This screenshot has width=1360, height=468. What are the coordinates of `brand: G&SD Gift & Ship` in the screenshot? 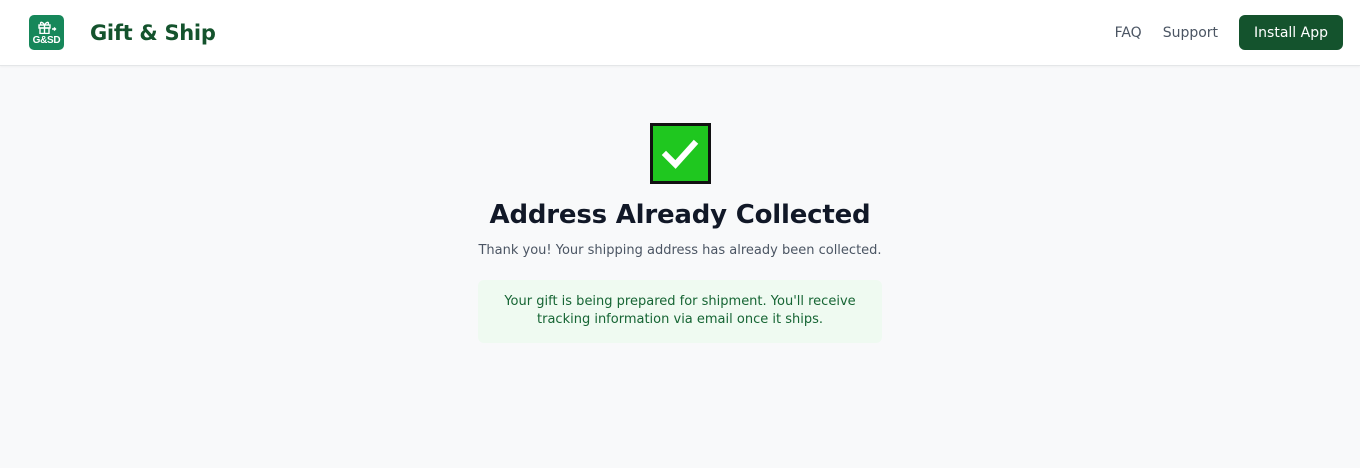 It's located at (122, 32).